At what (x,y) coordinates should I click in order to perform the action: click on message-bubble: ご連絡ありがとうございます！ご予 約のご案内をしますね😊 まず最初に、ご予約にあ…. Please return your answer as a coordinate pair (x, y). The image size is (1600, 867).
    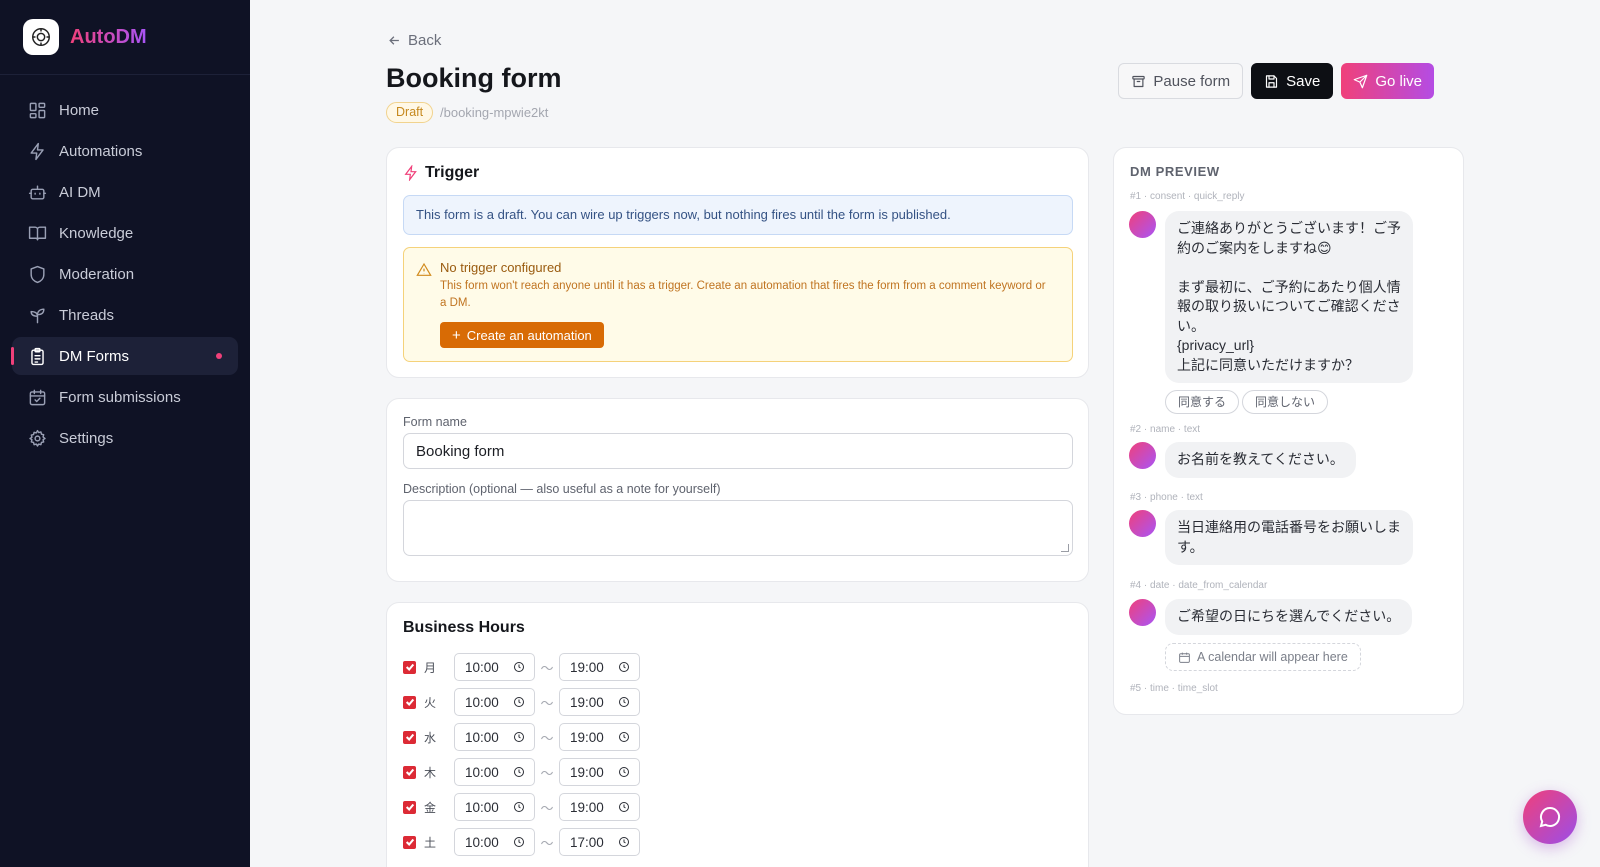
    Looking at the image, I should click on (1289, 297).